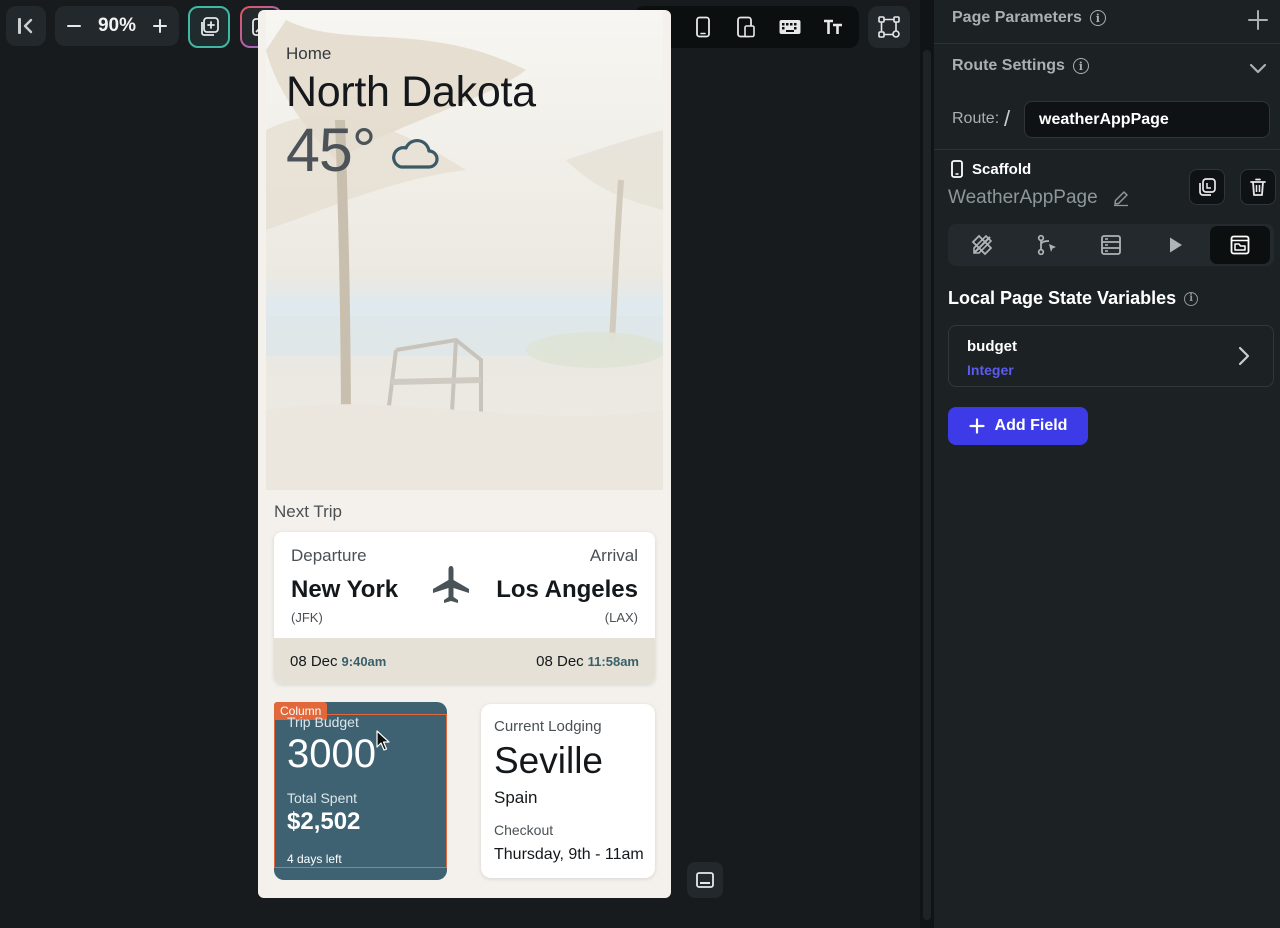 The width and height of the screenshot is (1280, 928). I want to click on local-state-title: Local Page State Variables, so click(1062, 298).